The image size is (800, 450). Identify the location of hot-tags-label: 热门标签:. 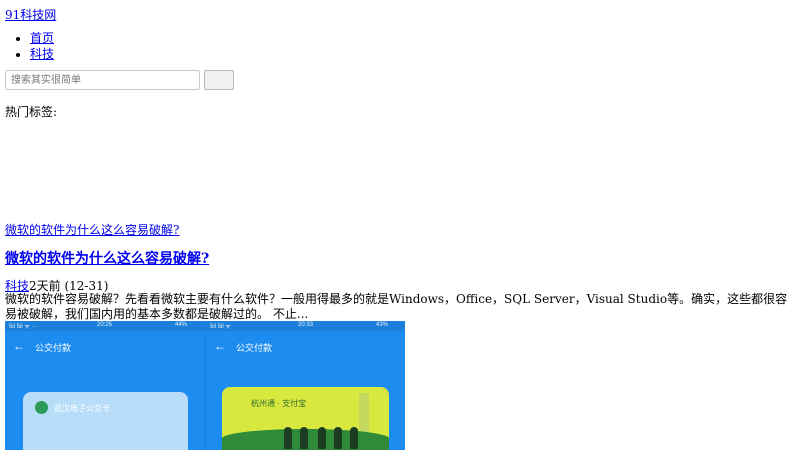
(31, 112).